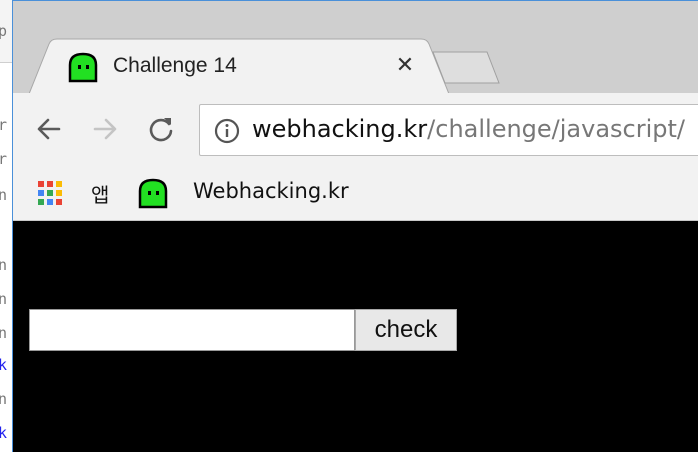 The image size is (698, 452). Describe the element at coordinates (405, 66) in the screenshot. I see `tab-close-icon: ✕` at that location.